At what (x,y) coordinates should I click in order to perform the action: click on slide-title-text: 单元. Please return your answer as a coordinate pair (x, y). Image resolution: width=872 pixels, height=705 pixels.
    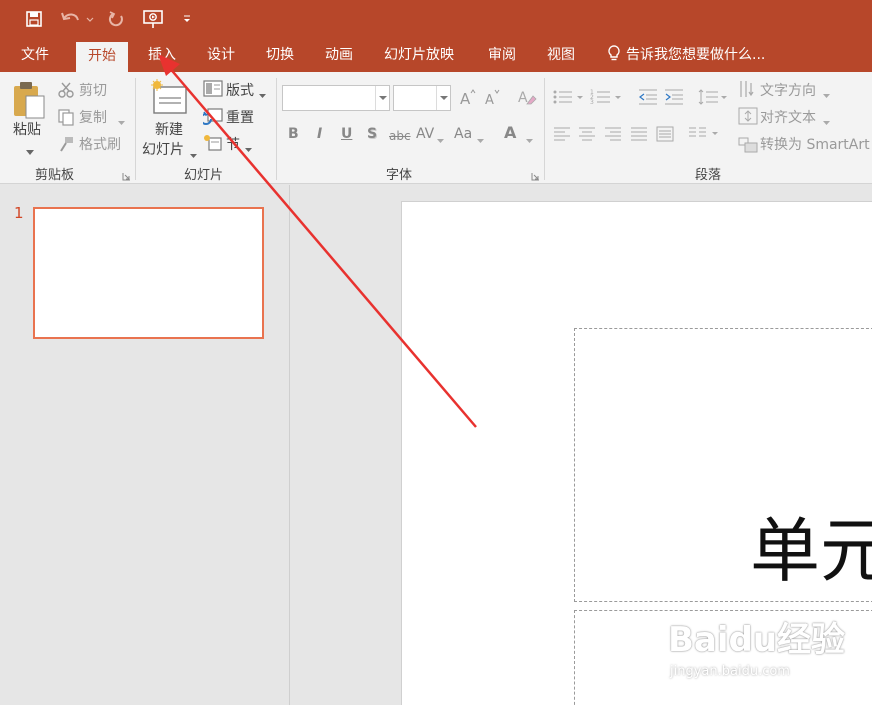
    Looking at the image, I should click on (811, 545).